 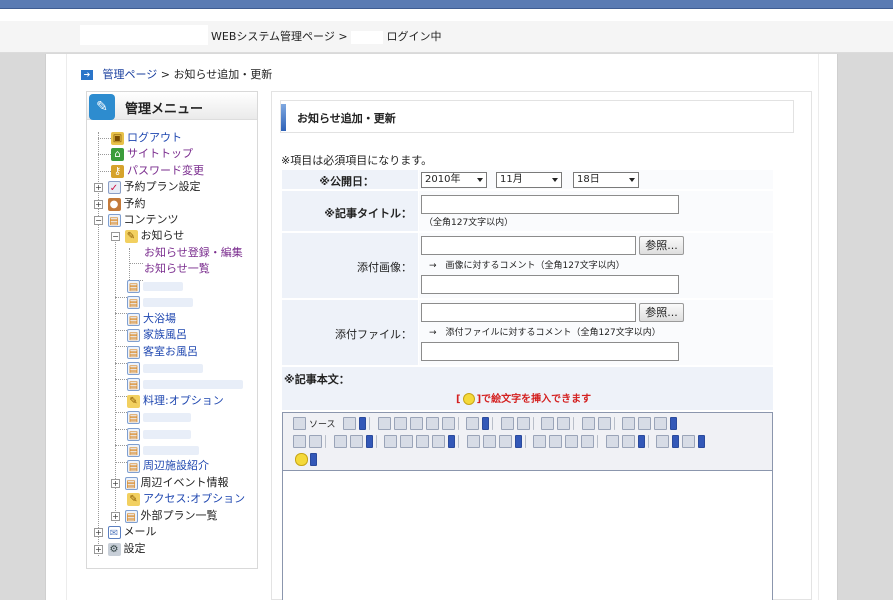 I want to click on sidebar-item-family-bath: ▤ 家族風呂, so click(x=157, y=335).